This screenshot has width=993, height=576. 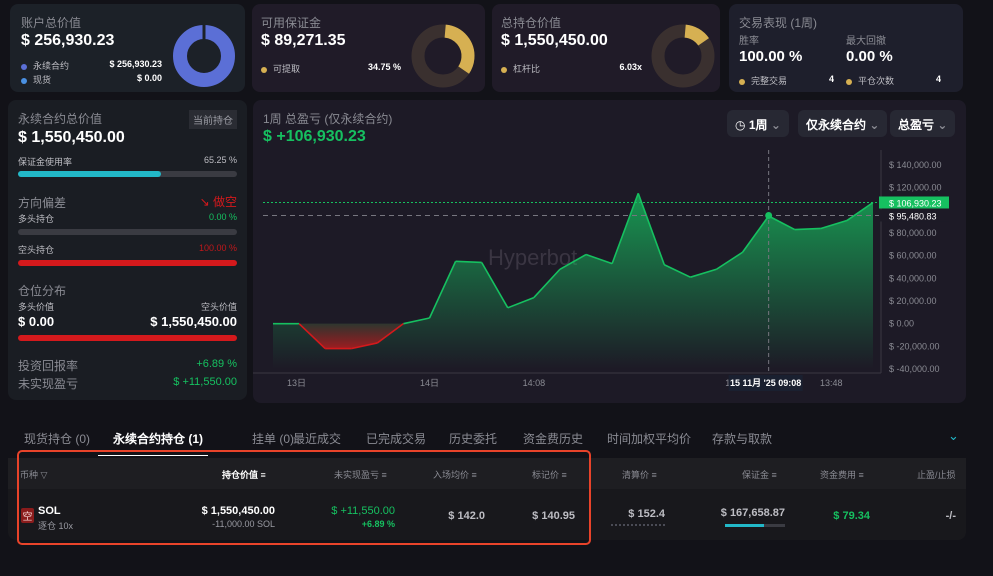 I want to click on x-tick-label: 14日, so click(x=429, y=383).